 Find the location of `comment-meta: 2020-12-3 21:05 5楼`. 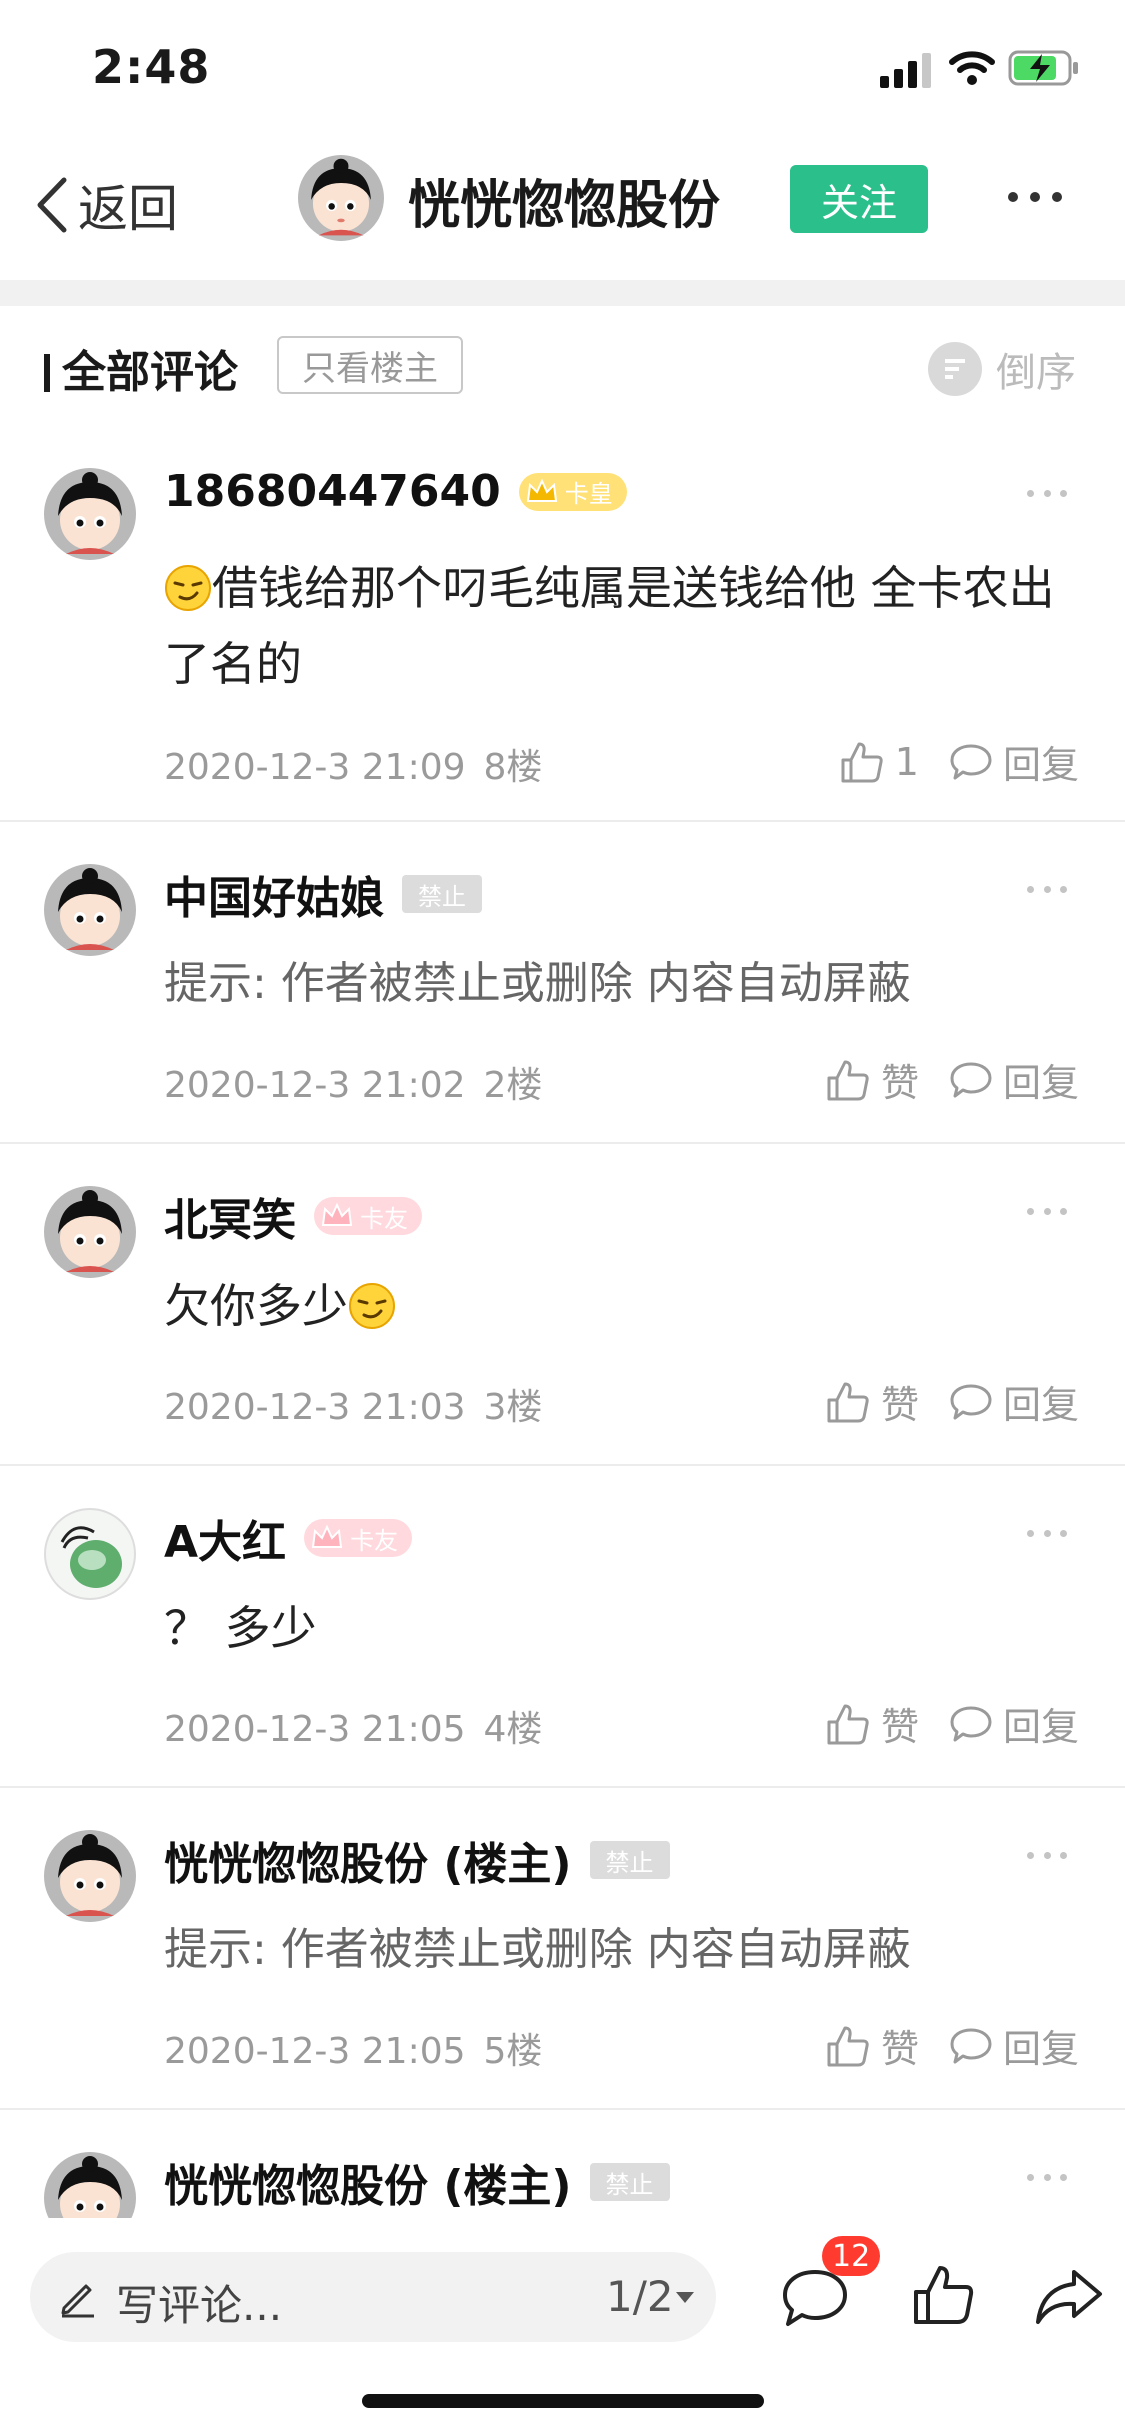

comment-meta: 2020-12-3 21:05 5楼 is located at coordinates (353, 2048).